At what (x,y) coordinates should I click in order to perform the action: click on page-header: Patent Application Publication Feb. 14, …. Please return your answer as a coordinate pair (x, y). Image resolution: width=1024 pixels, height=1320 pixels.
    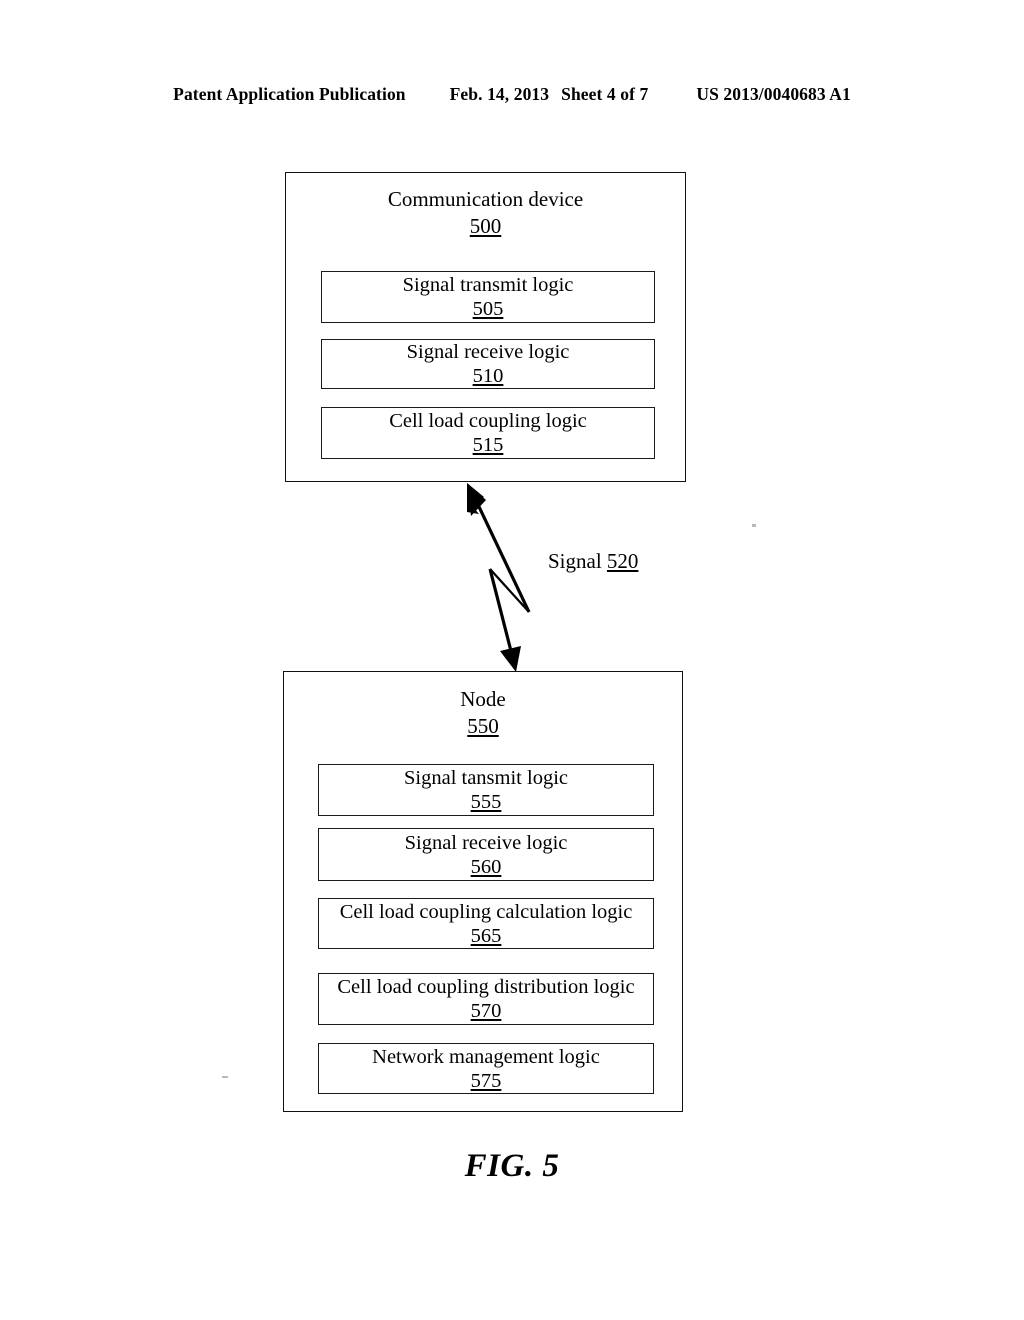
    Looking at the image, I should click on (512, 97).